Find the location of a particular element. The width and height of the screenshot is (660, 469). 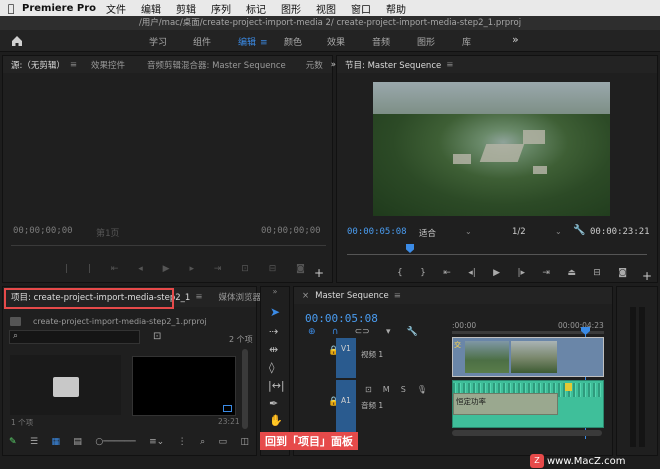

audio-clip: 恒定功率 is located at coordinates (528, 404).